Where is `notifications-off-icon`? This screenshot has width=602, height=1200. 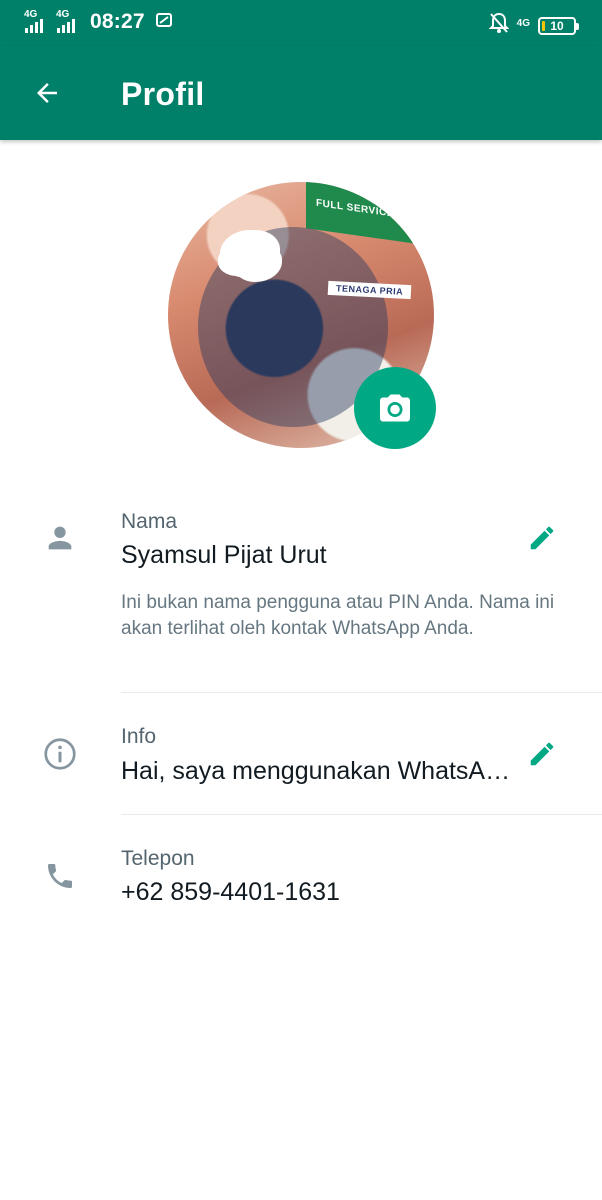
notifications-off-icon is located at coordinates (499, 25).